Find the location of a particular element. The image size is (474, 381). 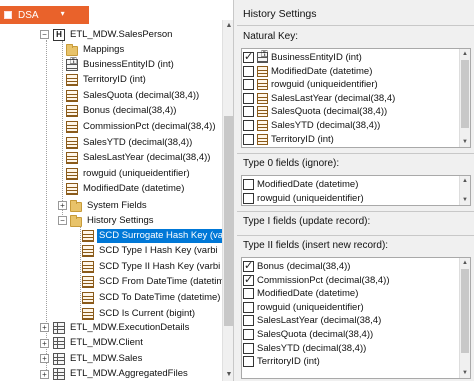

tree-item-column: SalesQuota (decimal(38,4)) is located at coordinates (133, 95).